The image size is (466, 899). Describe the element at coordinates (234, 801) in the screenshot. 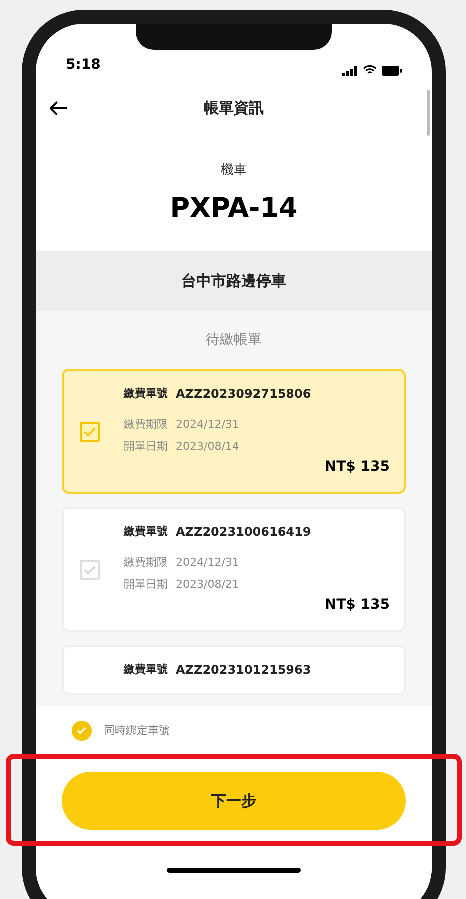

I see `next-button: 下一步` at that location.